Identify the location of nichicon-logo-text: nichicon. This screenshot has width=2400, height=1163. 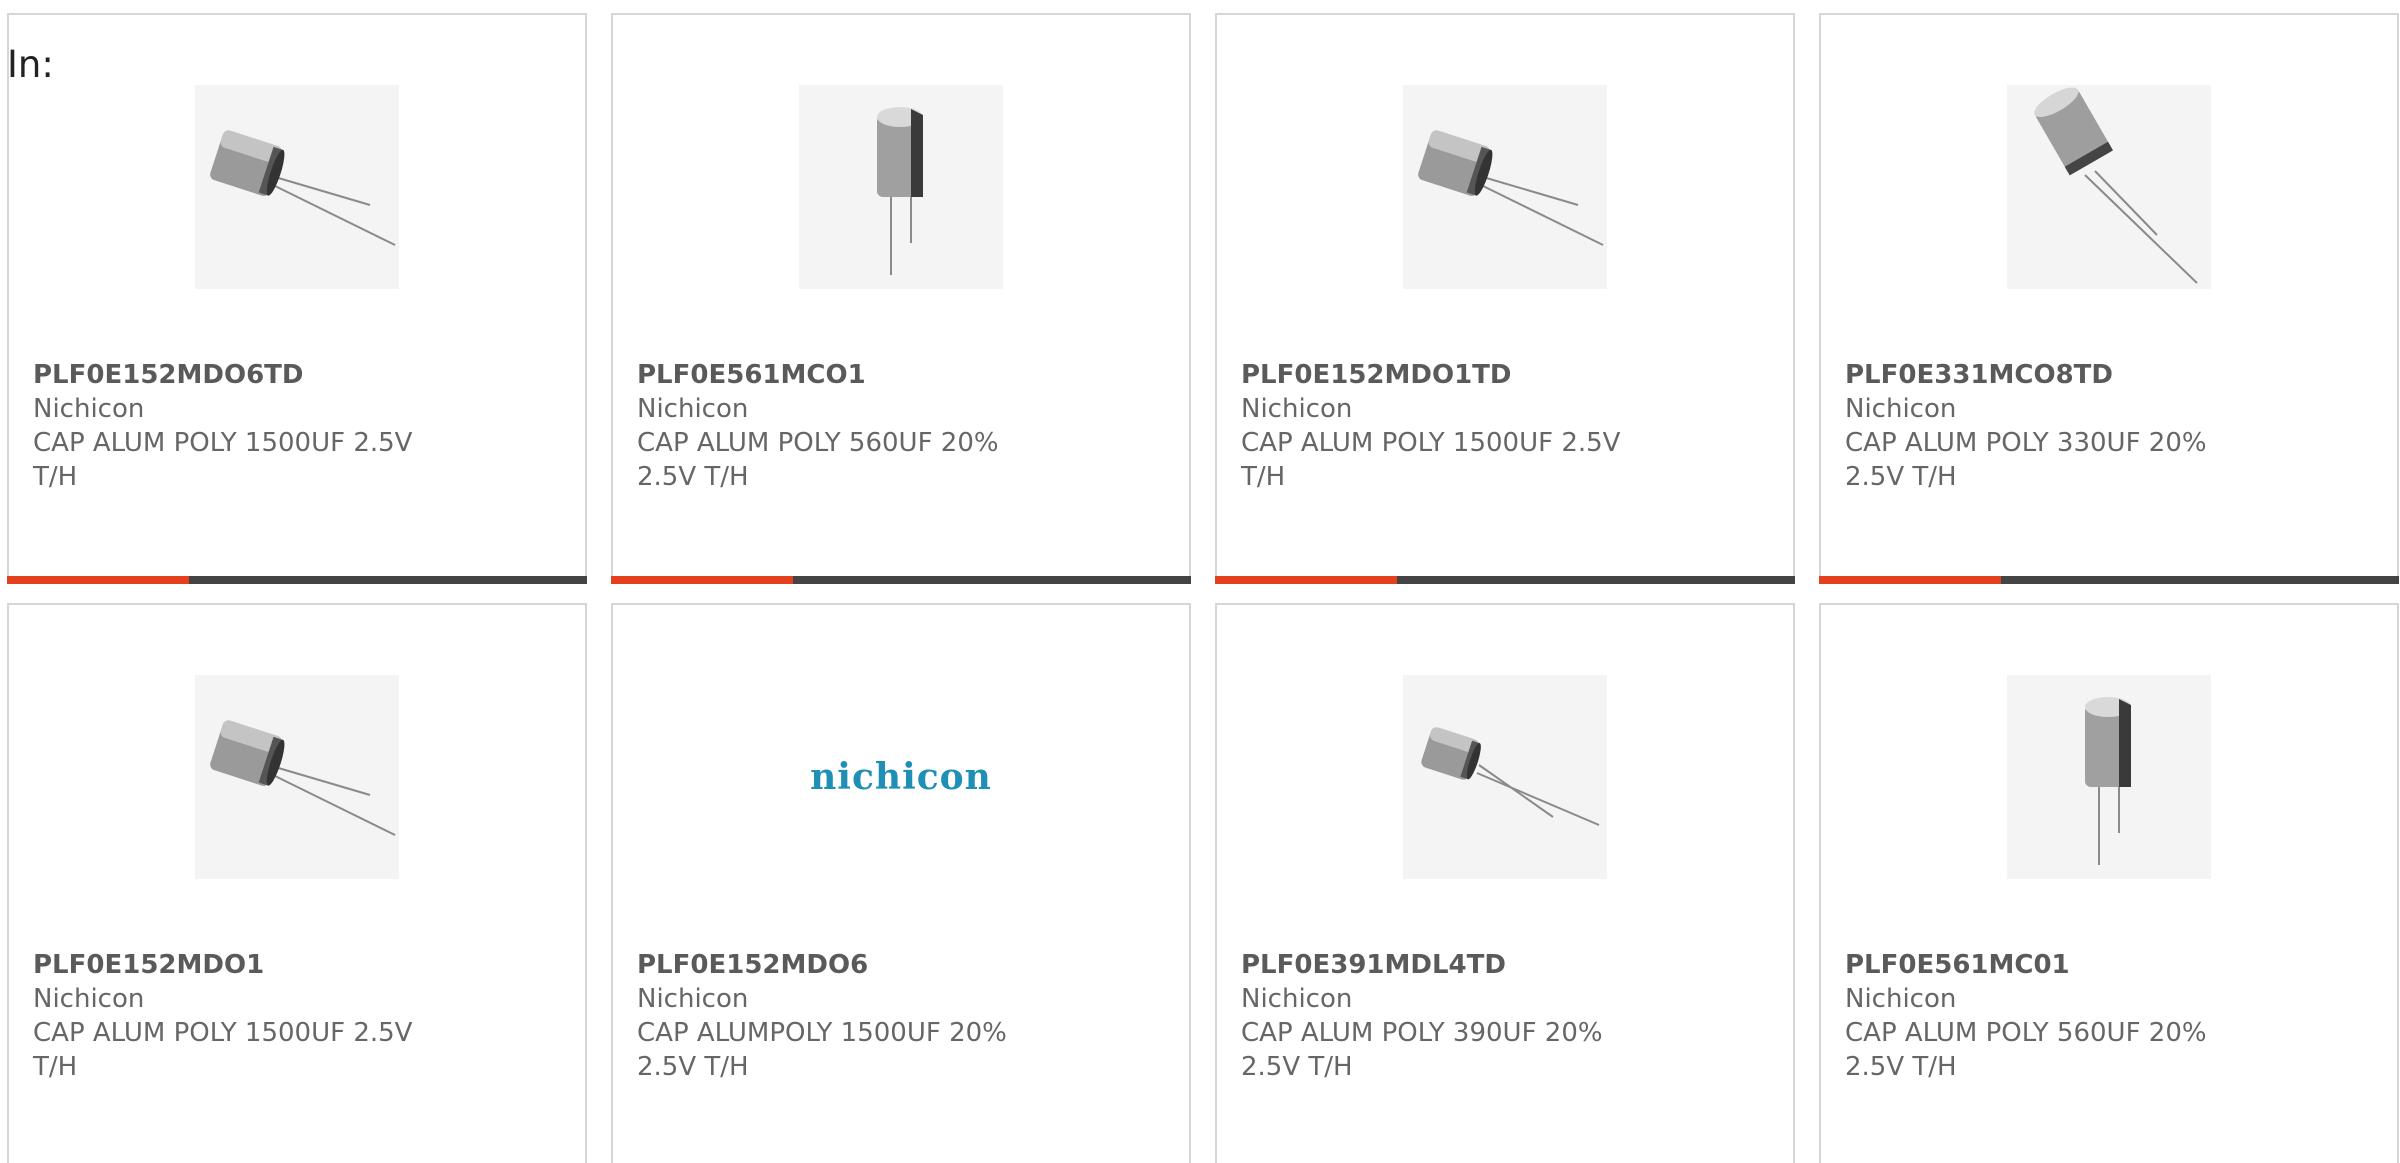
(901, 777).